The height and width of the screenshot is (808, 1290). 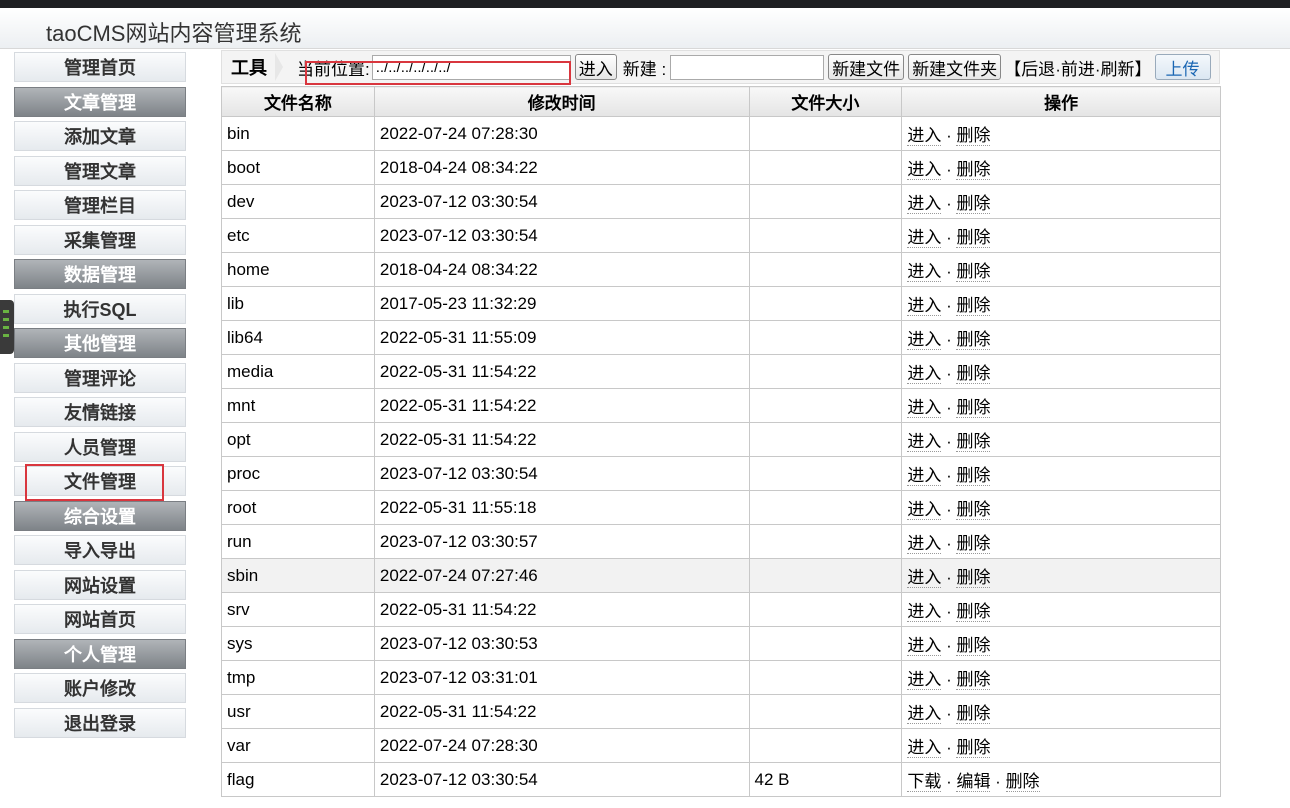 I want to click on sidebar-item: 添加文章, so click(x=100, y=136).